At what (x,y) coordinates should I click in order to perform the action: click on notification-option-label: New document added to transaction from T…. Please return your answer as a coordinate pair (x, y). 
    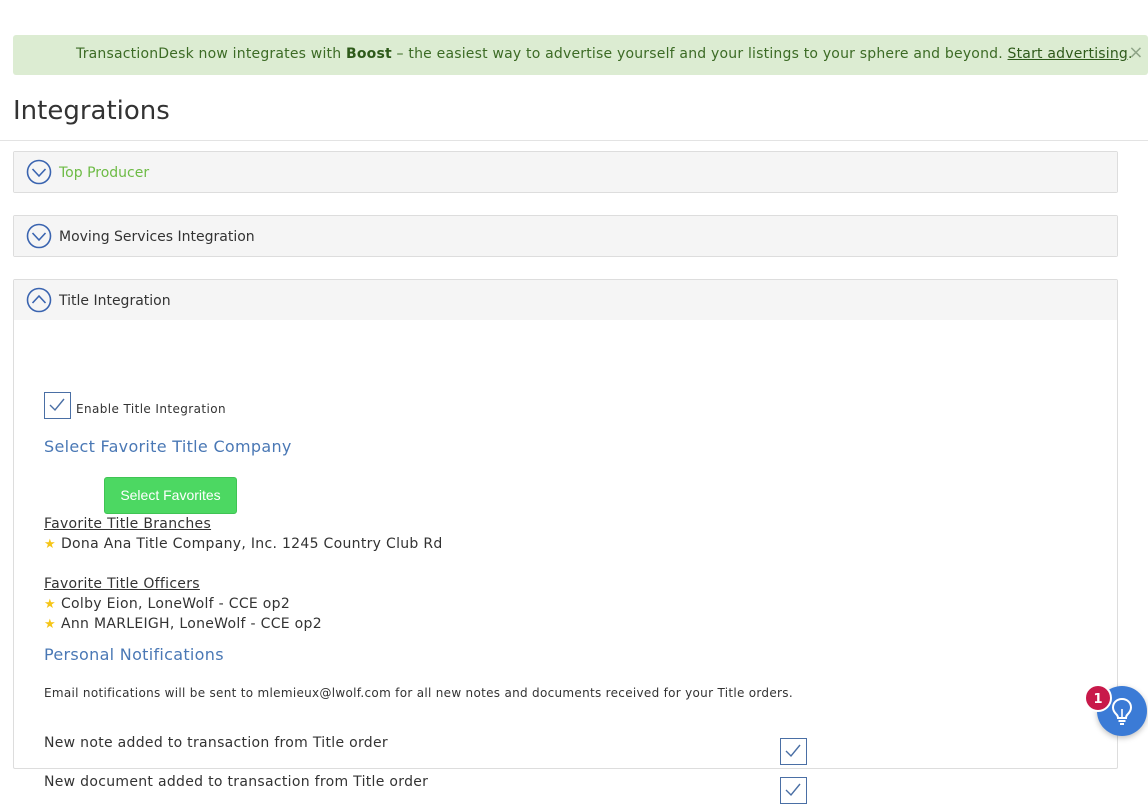
    Looking at the image, I should click on (236, 782).